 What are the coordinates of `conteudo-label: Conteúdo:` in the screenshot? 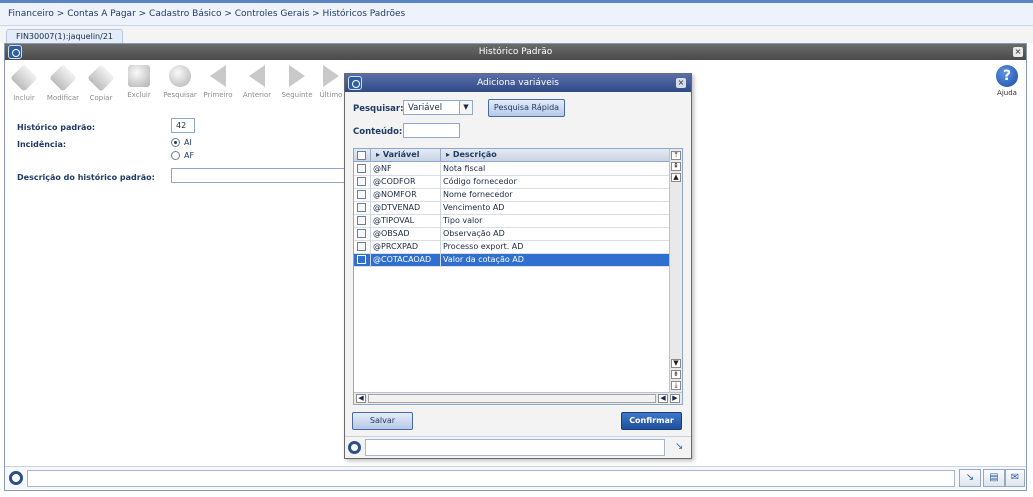 It's located at (378, 132).